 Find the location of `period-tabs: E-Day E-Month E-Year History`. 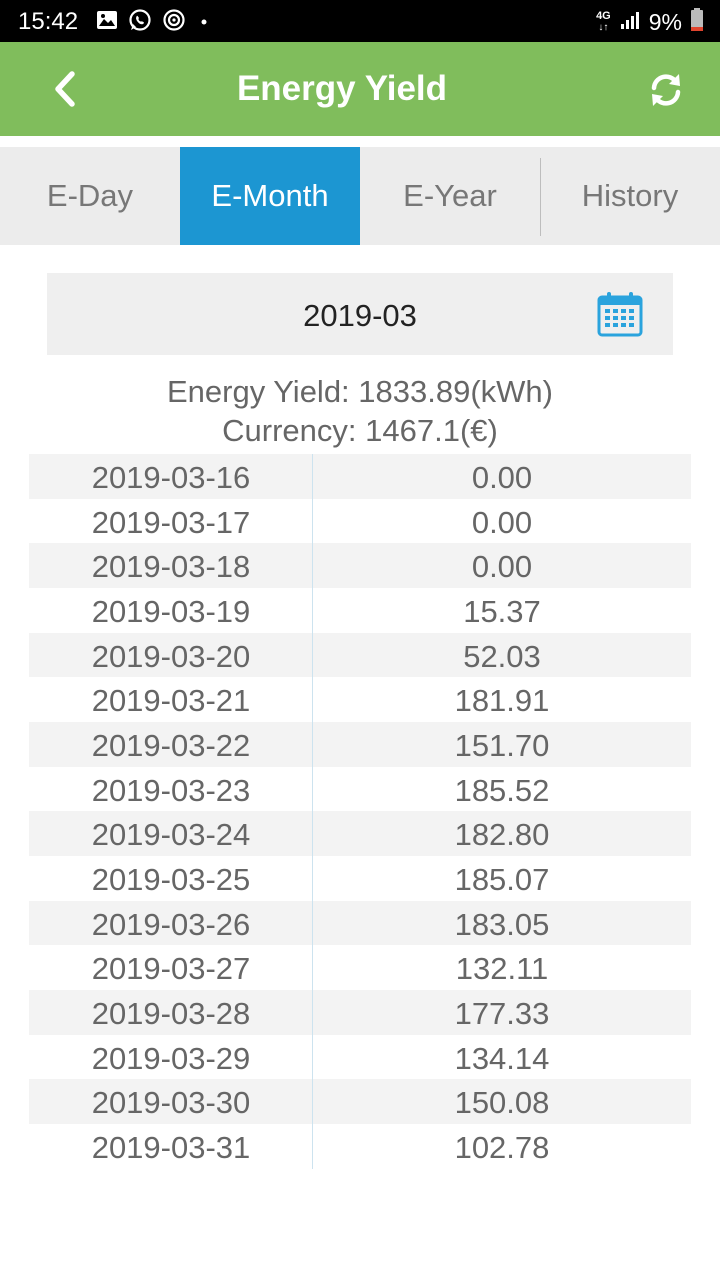

period-tabs: E-Day E-Month E-Year History is located at coordinates (360, 196).